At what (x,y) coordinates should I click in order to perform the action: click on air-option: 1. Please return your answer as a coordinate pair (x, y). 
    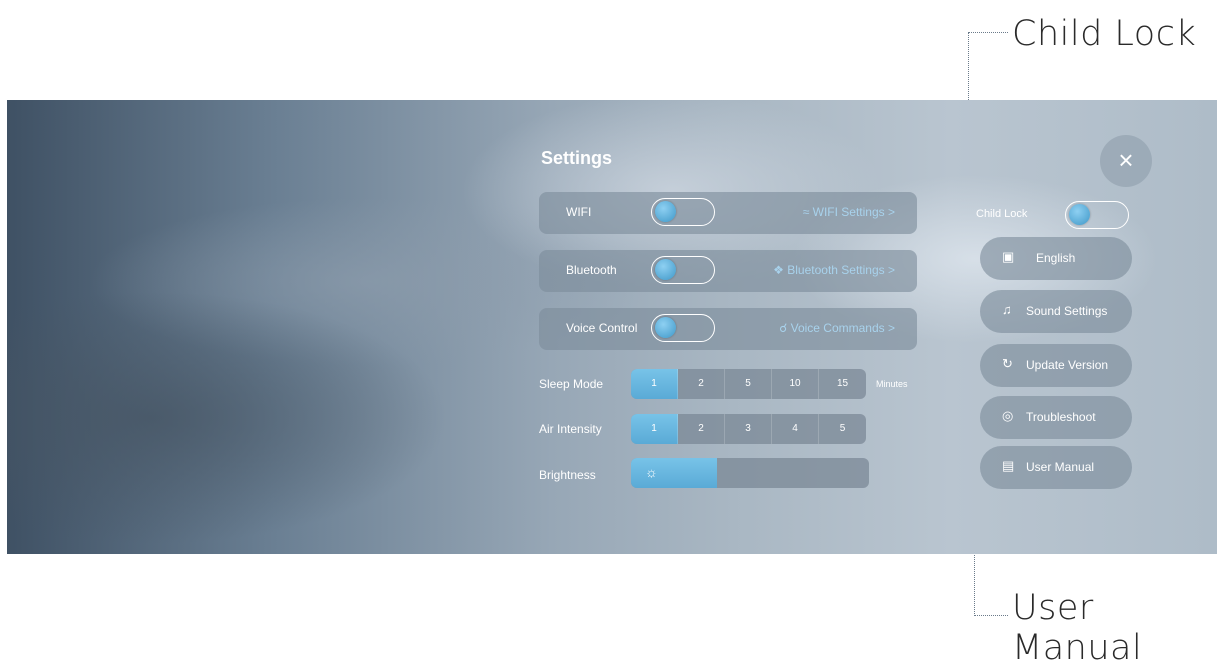
    Looking at the image, I should click on (654, 429).